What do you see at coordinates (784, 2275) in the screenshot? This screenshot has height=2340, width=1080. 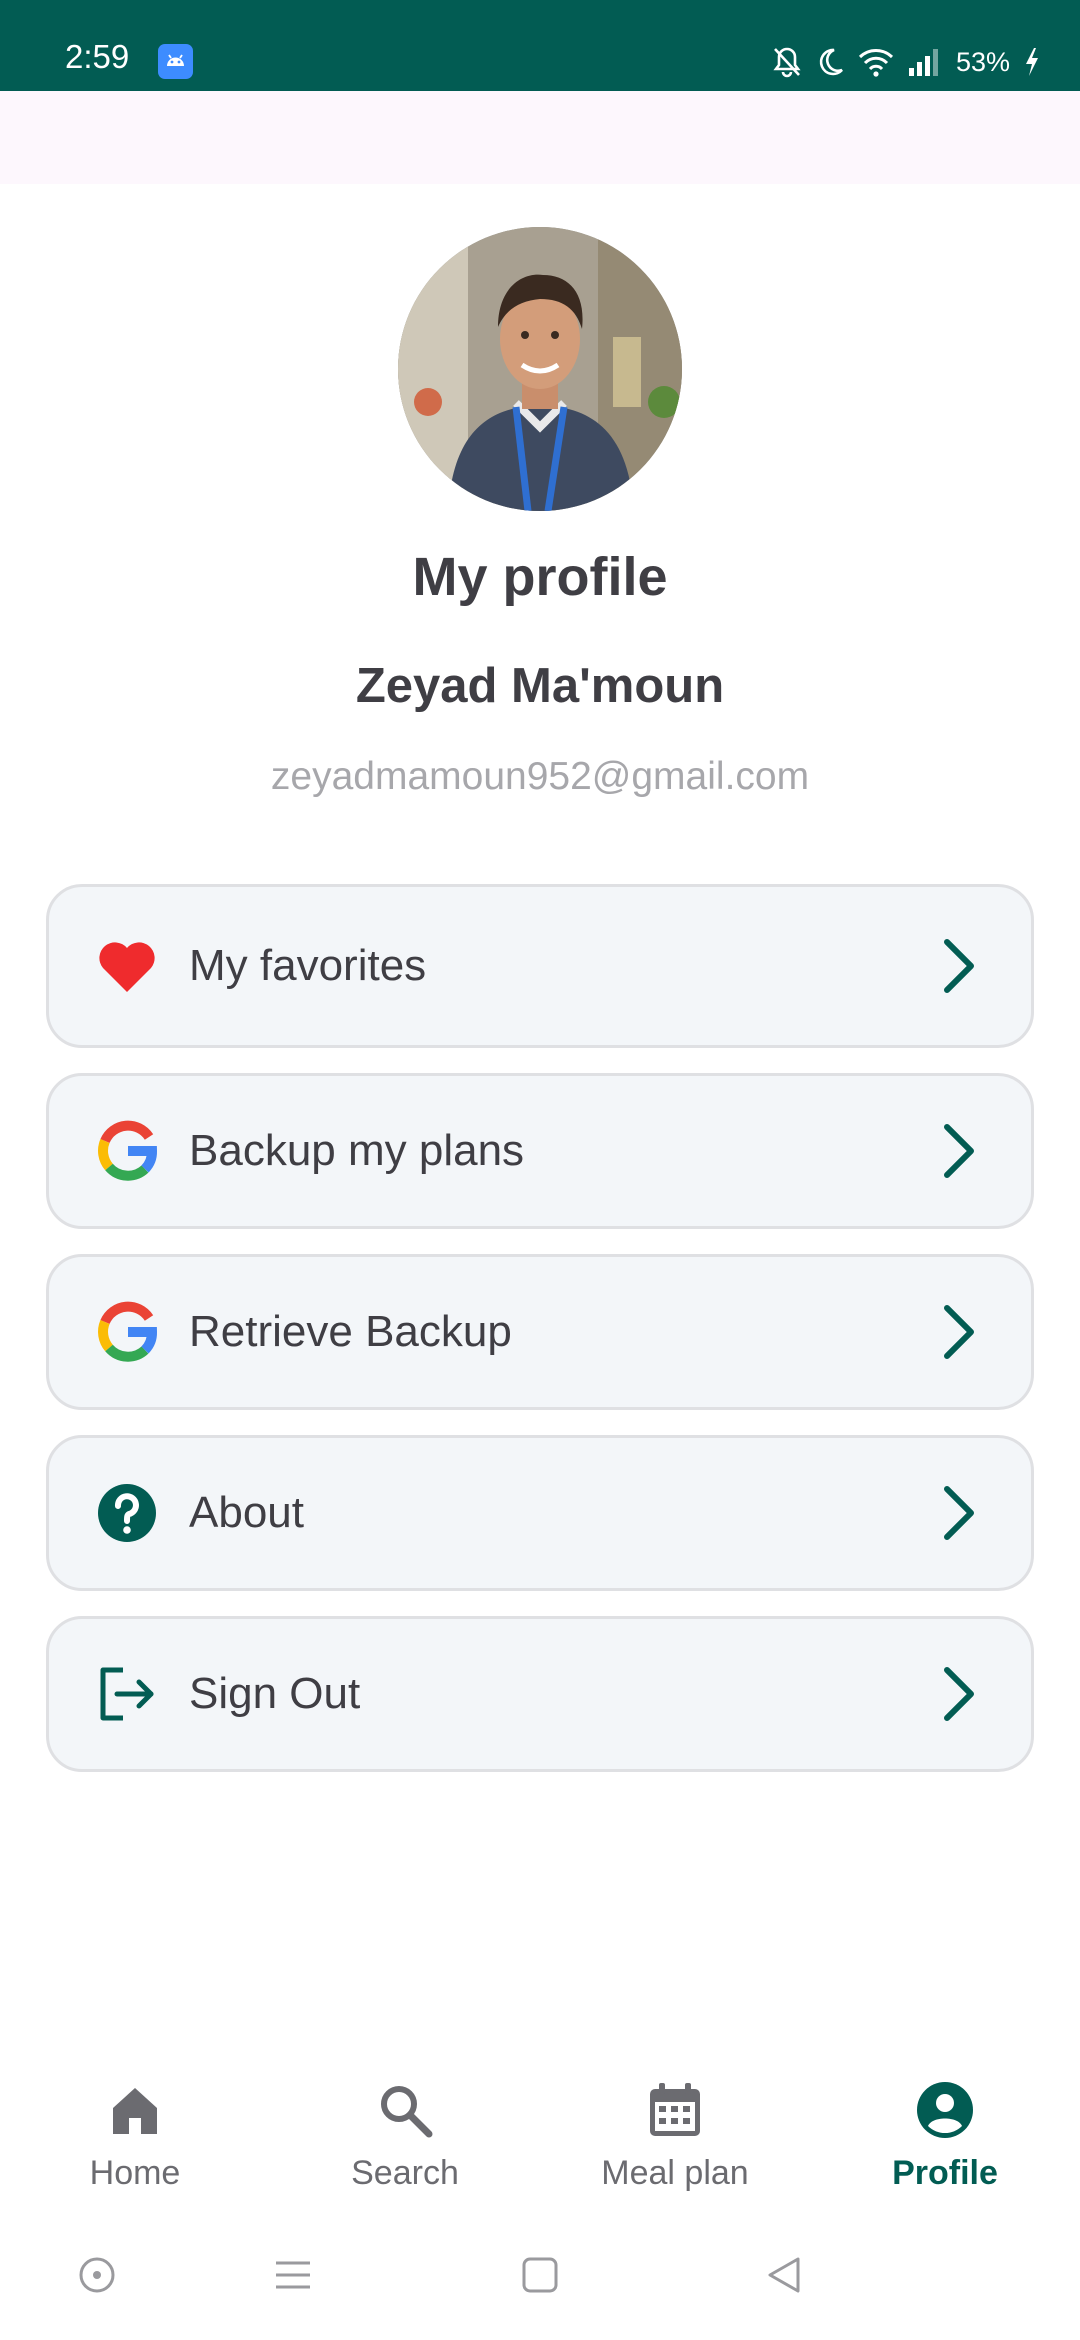 I see `back-icon` at bounding box center [784, 2275].